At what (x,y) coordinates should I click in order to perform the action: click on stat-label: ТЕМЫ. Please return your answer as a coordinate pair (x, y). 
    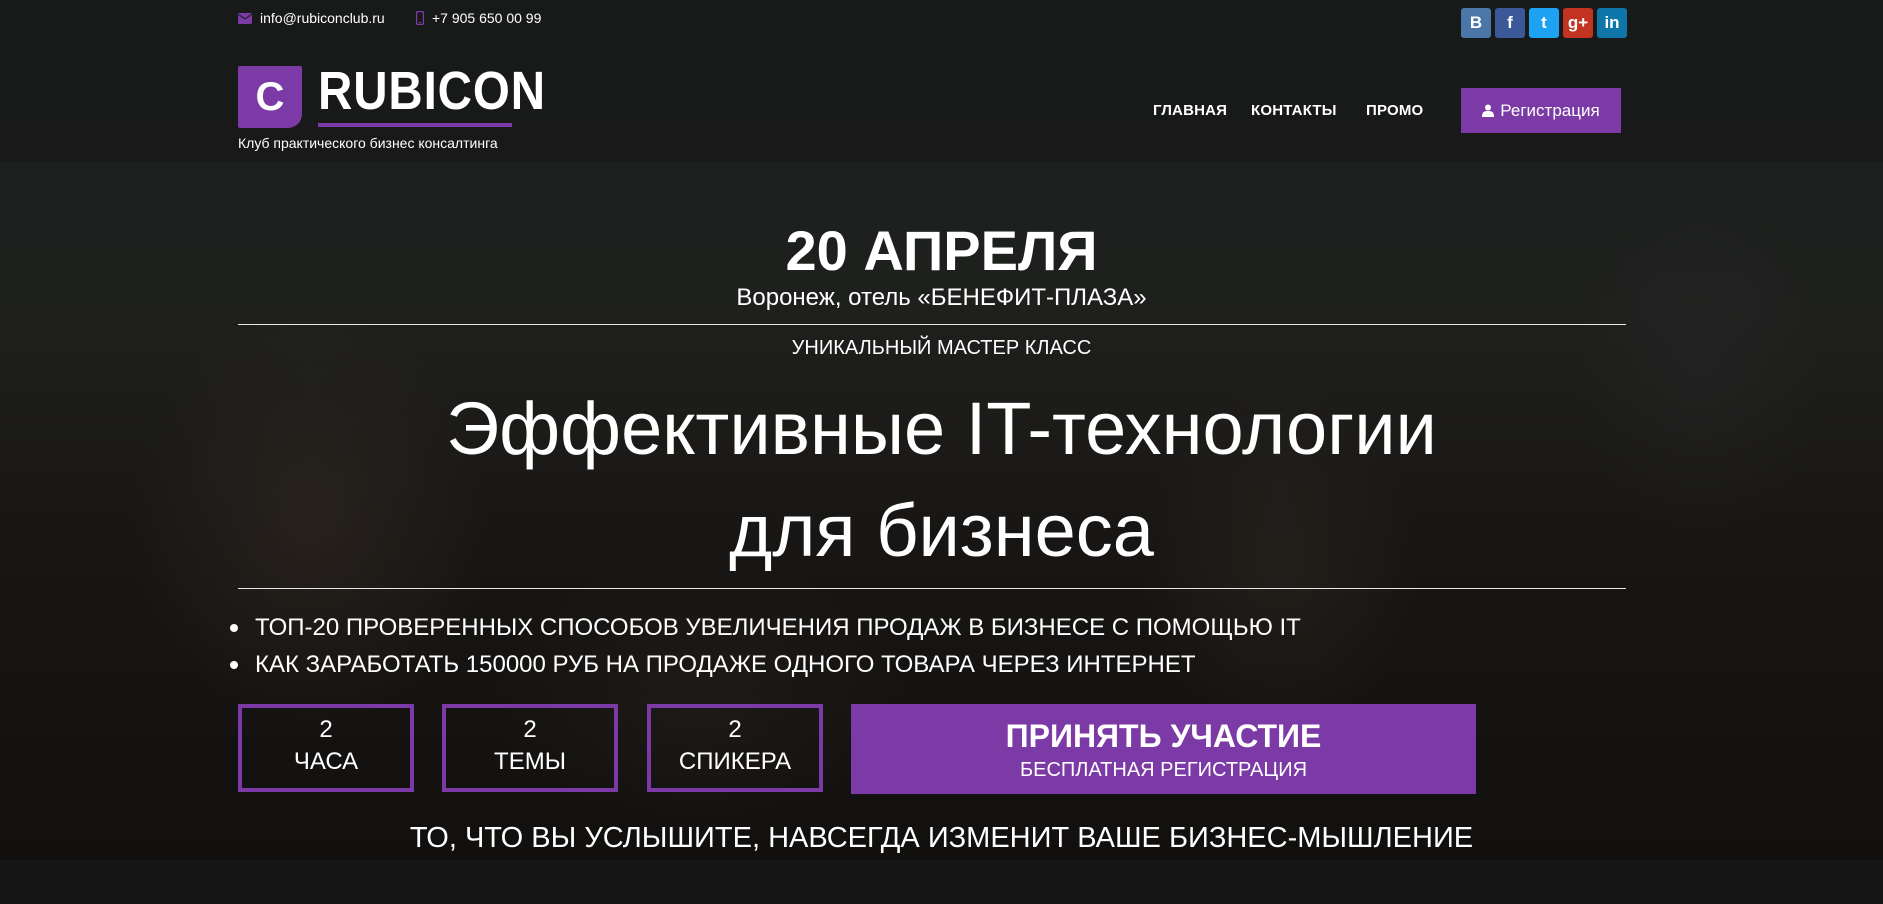
    Looking at the image, I should click on (530, 761).